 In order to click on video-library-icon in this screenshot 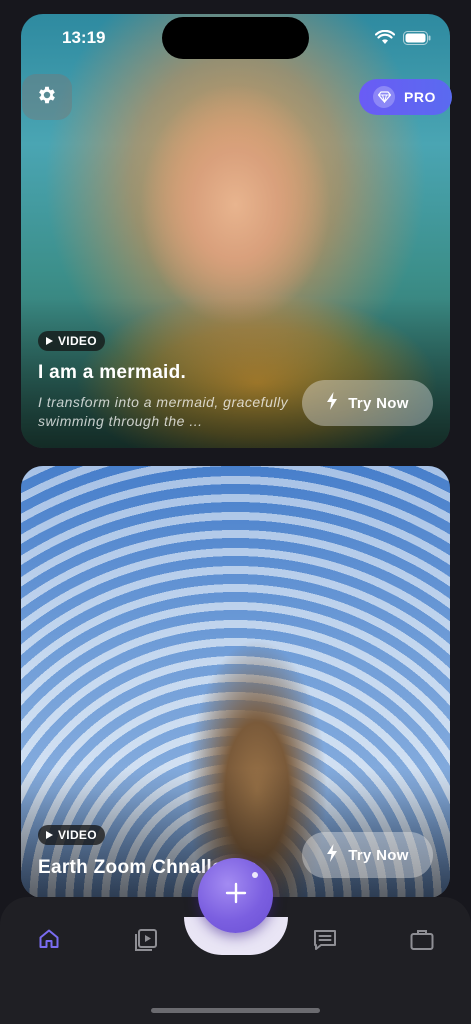, I will do `click(146, 942)`.